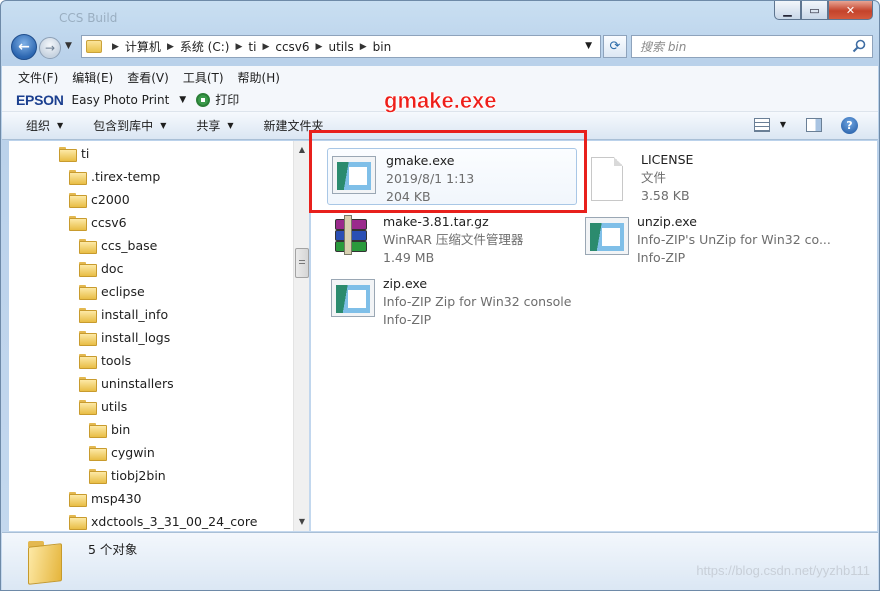 The height and width of the screenshot is (591, 880). Describe the element at coordinates (92, 77) in the screenshot. I see `menu-edit: 编辑(E)` at that location.